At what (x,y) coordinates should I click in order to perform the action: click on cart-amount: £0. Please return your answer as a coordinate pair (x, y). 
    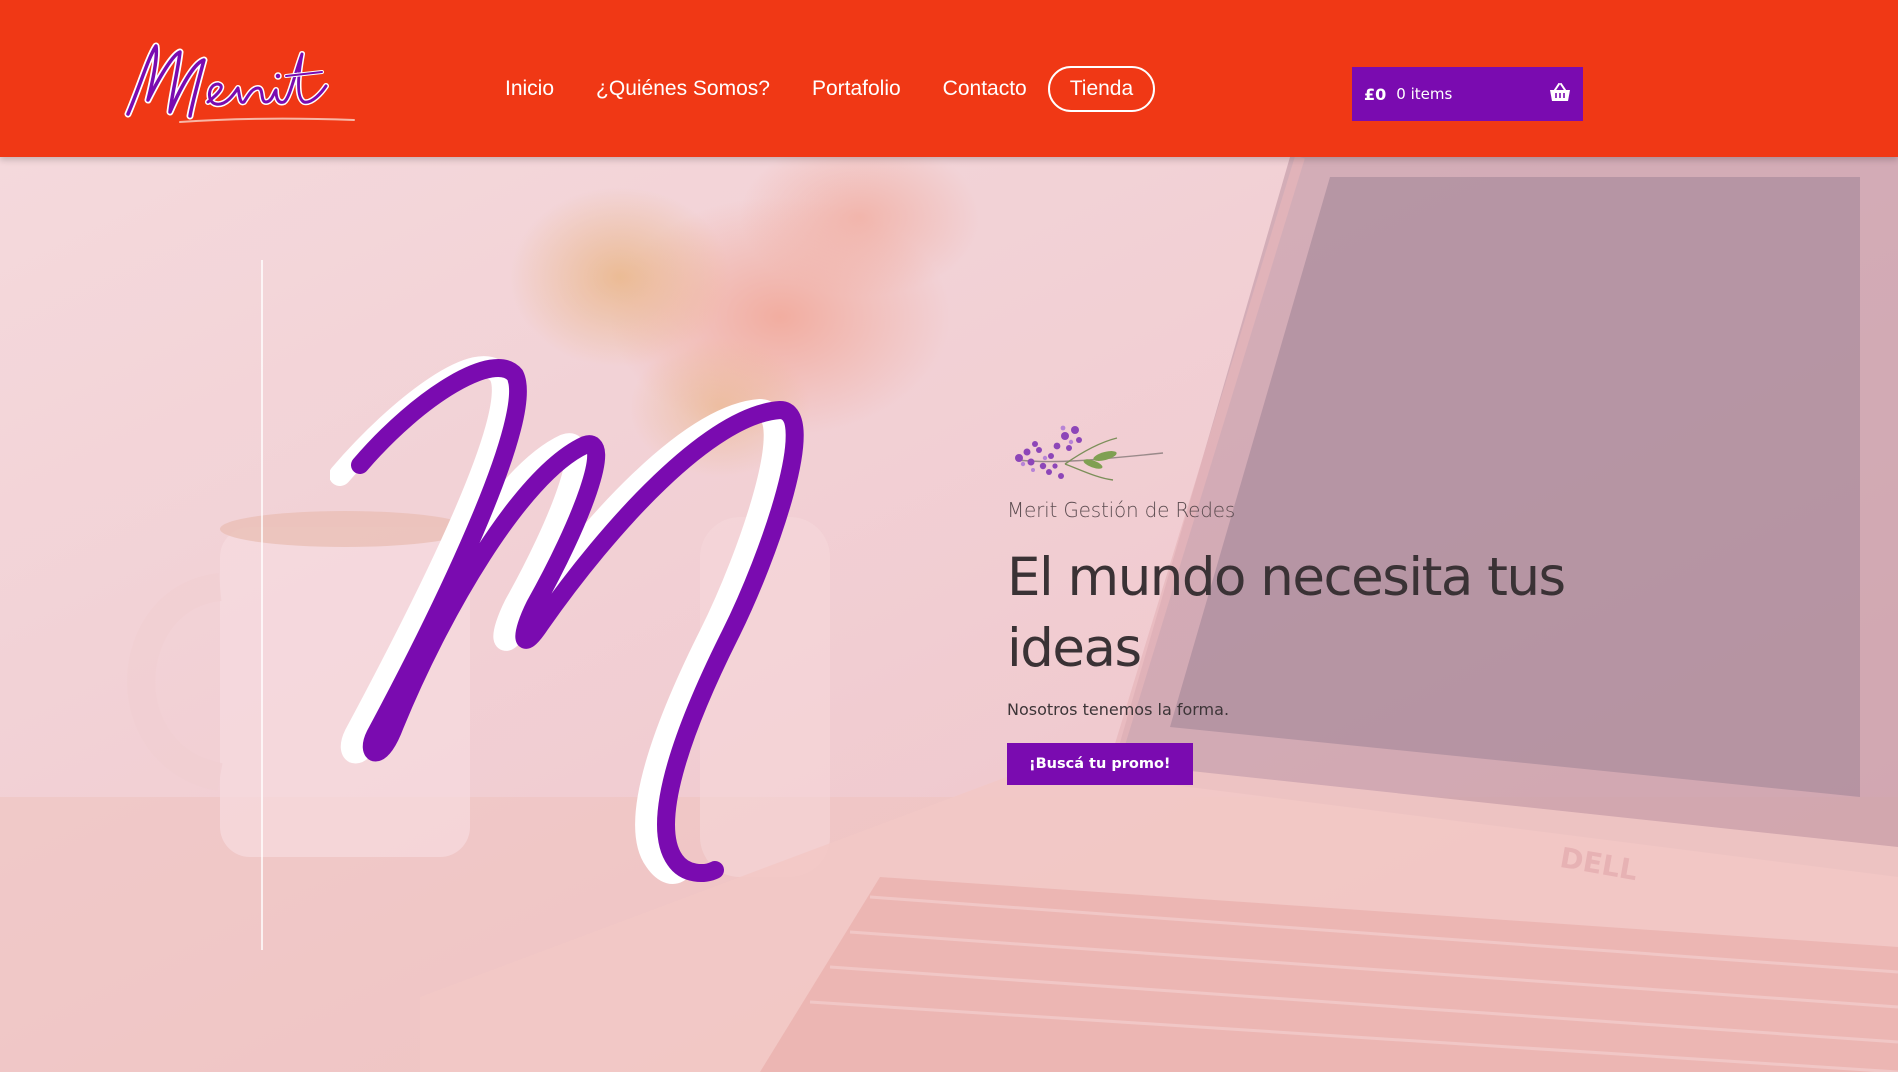
    Looking at the image, I should click on (1375, 94).